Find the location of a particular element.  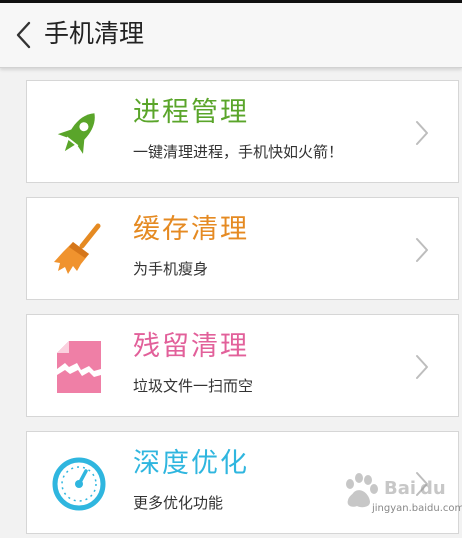

watermark-text: jingyan.baidu.com is located at coordinates (417, 508).